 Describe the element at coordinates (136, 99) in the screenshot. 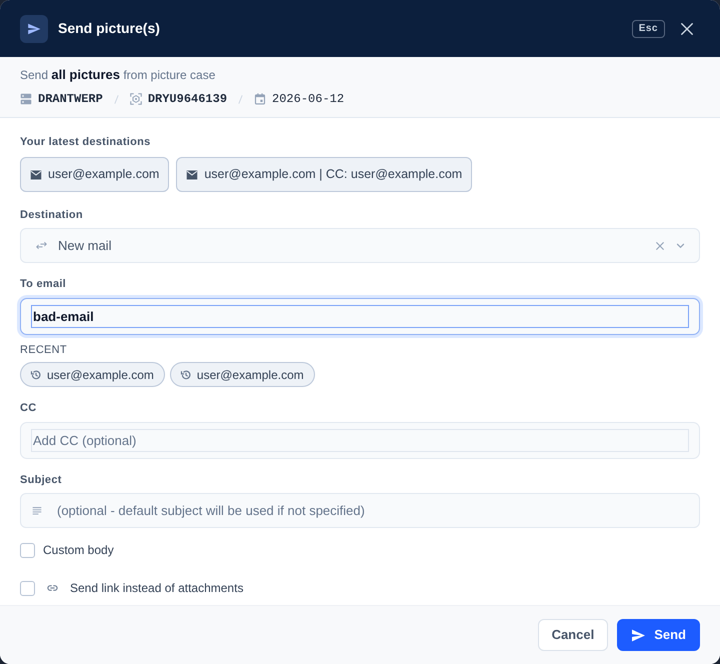

I see `viewfinder-icon` at that location.